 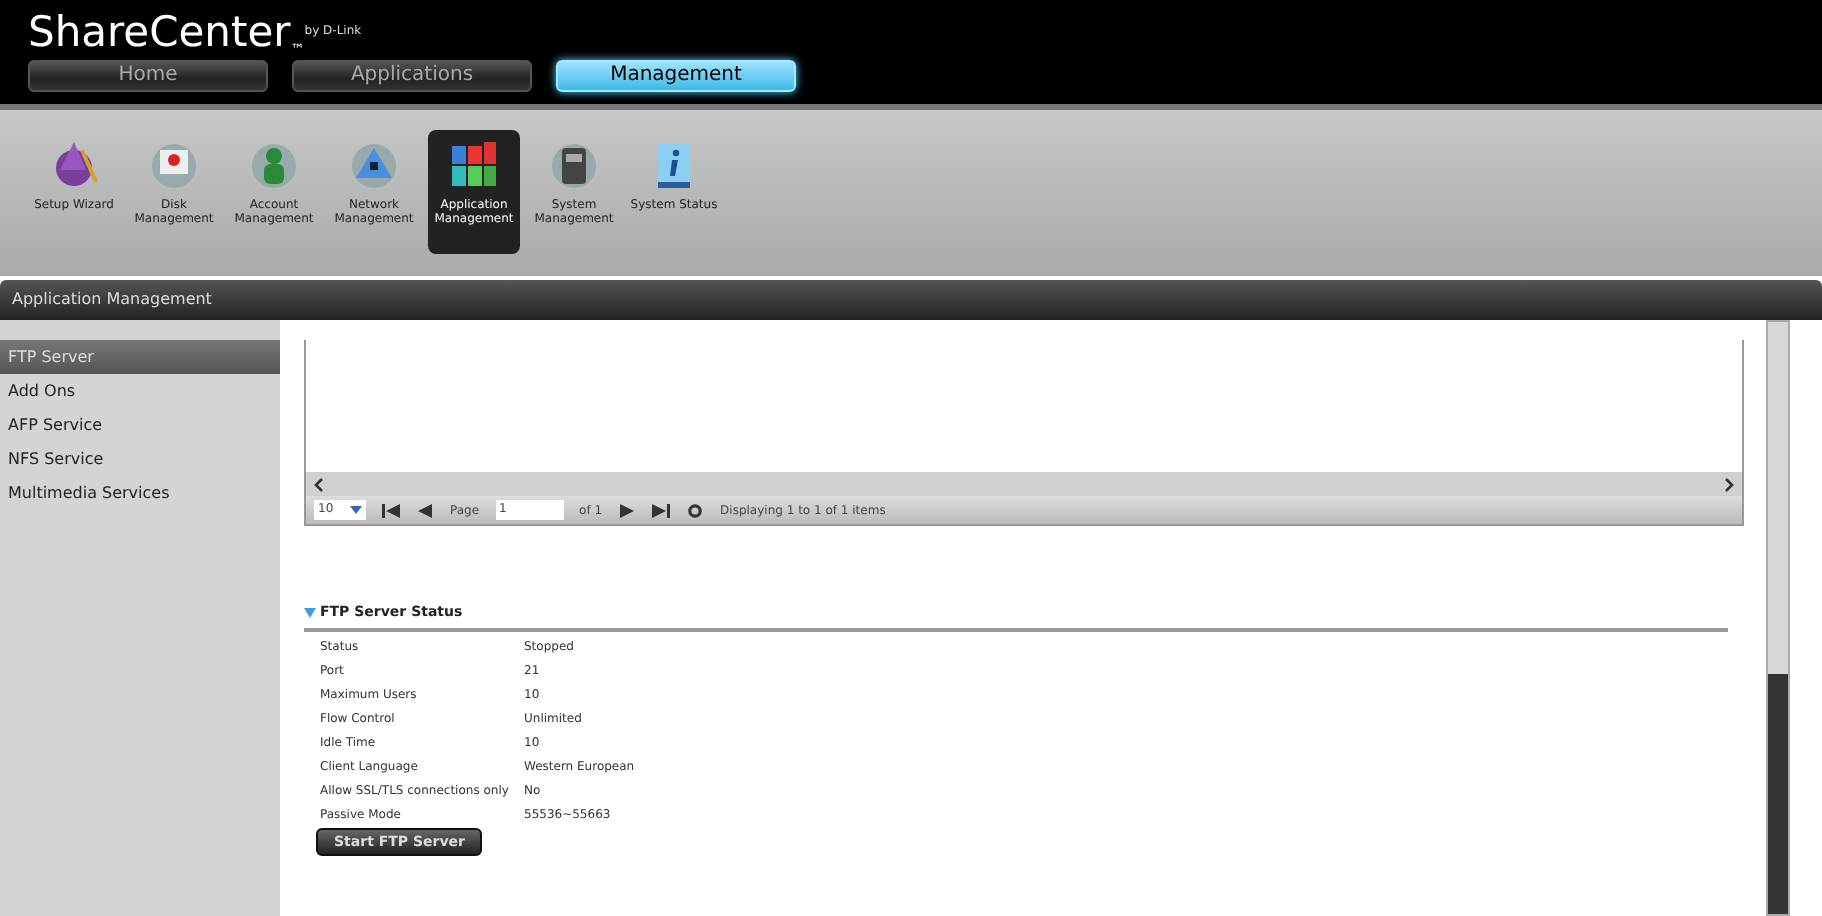 What do you see at coordinates (1778, 794) in the screenshot?
I see `scroll-thumb` at bounding box center [1778, 794].